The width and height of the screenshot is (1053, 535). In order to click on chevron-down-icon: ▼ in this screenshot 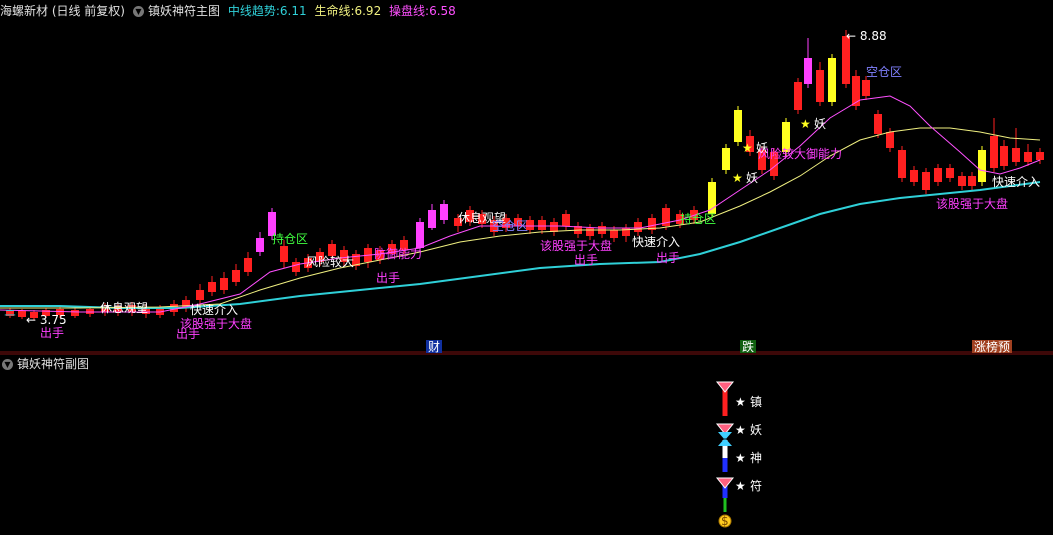, I will do `click(138, 11)`.